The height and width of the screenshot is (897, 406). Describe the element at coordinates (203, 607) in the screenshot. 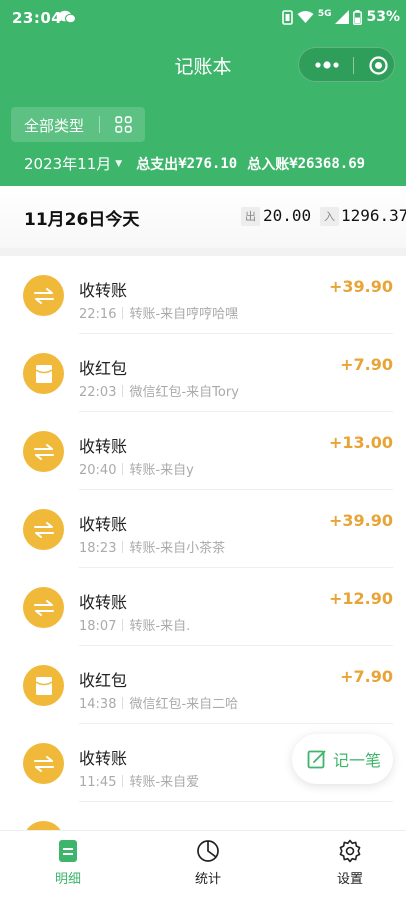

I see `transaction-row: 收转账 18:07 转账-来自. +12.90` at that location.